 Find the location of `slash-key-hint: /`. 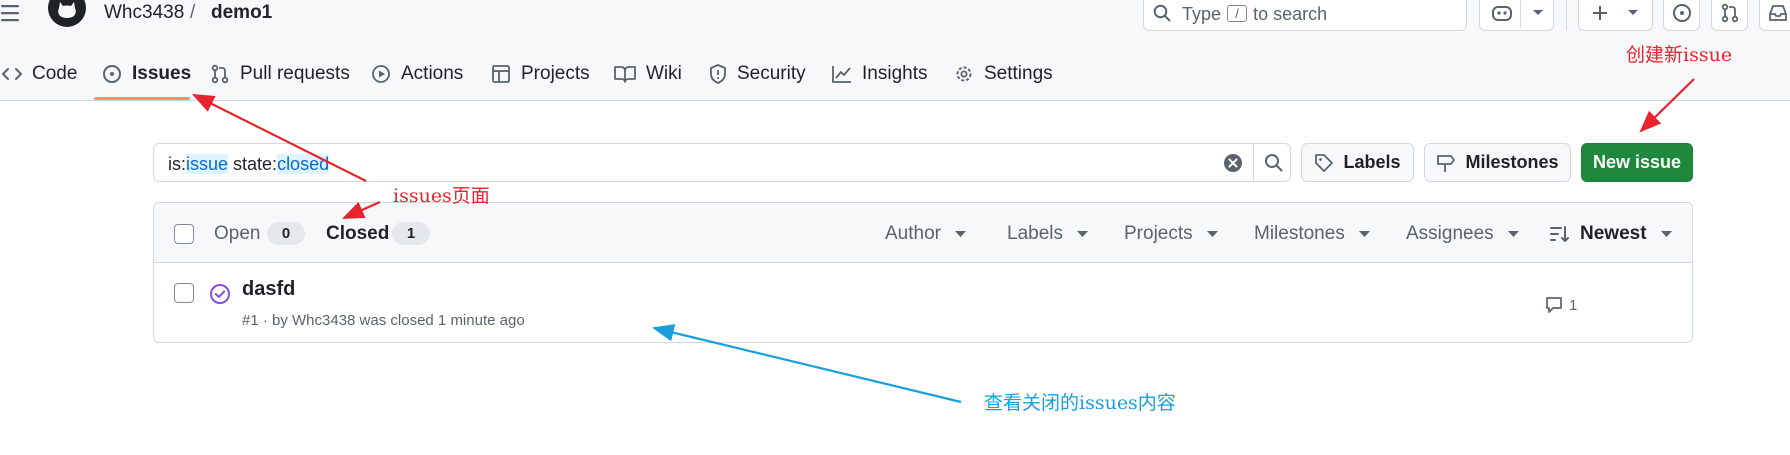

slash-key-hint: / is located at coordinates (1237, 13).